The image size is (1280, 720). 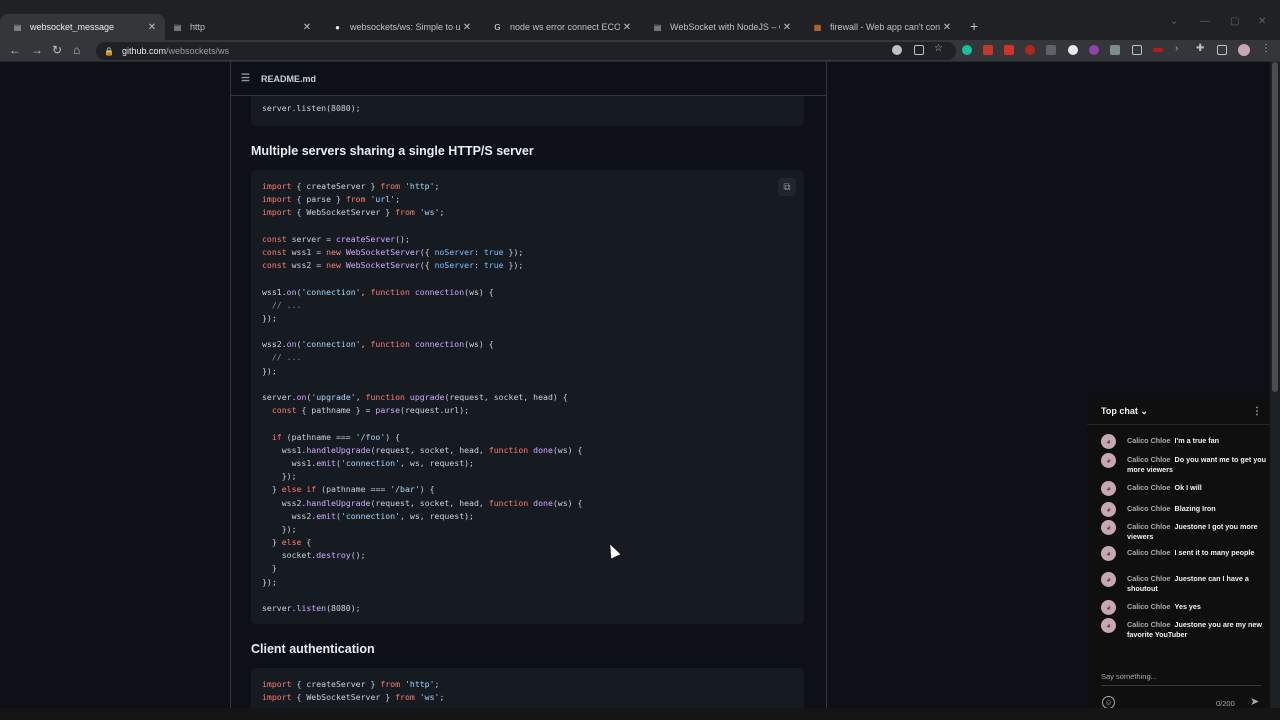 I want to click on tab-title: websocket_message, so click(x=72, y=27).